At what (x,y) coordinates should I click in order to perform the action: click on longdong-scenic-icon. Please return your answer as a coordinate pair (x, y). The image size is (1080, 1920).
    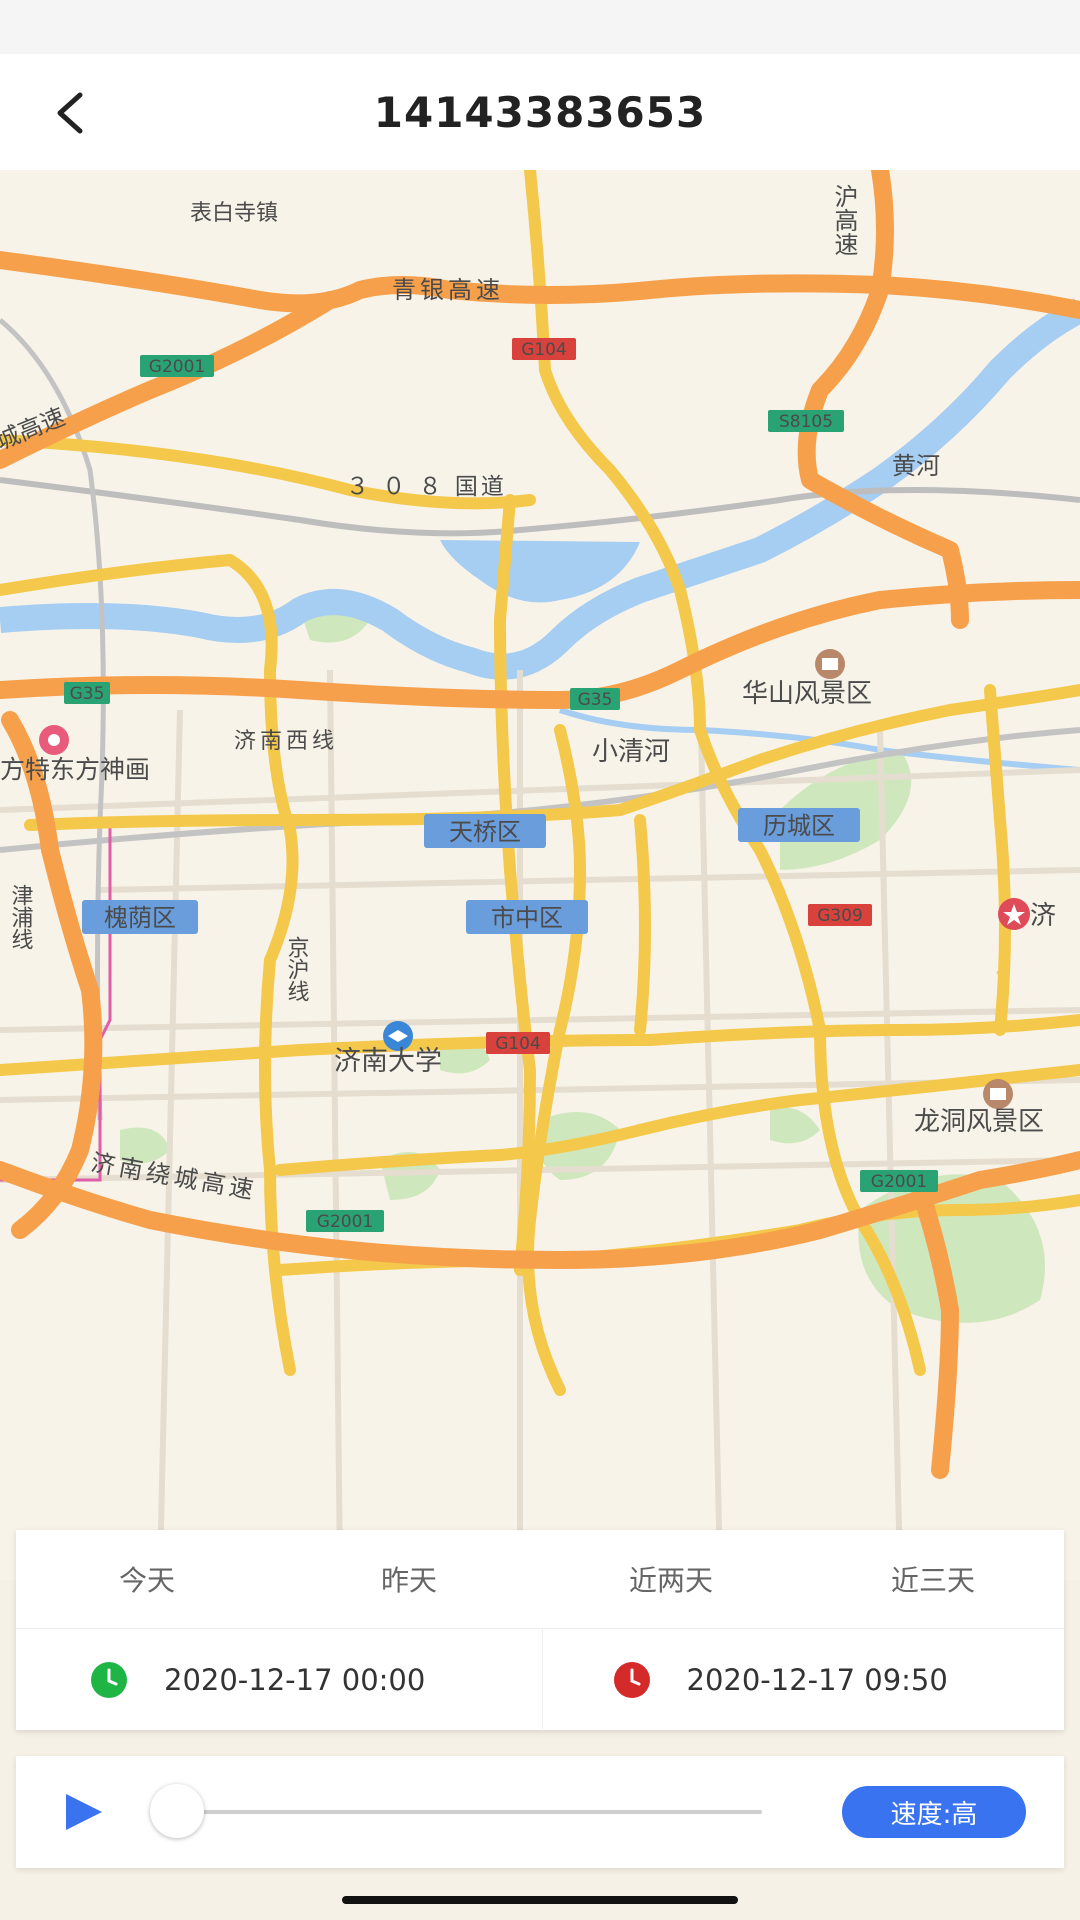
    Looking at the image, I should click on (998, 1094).